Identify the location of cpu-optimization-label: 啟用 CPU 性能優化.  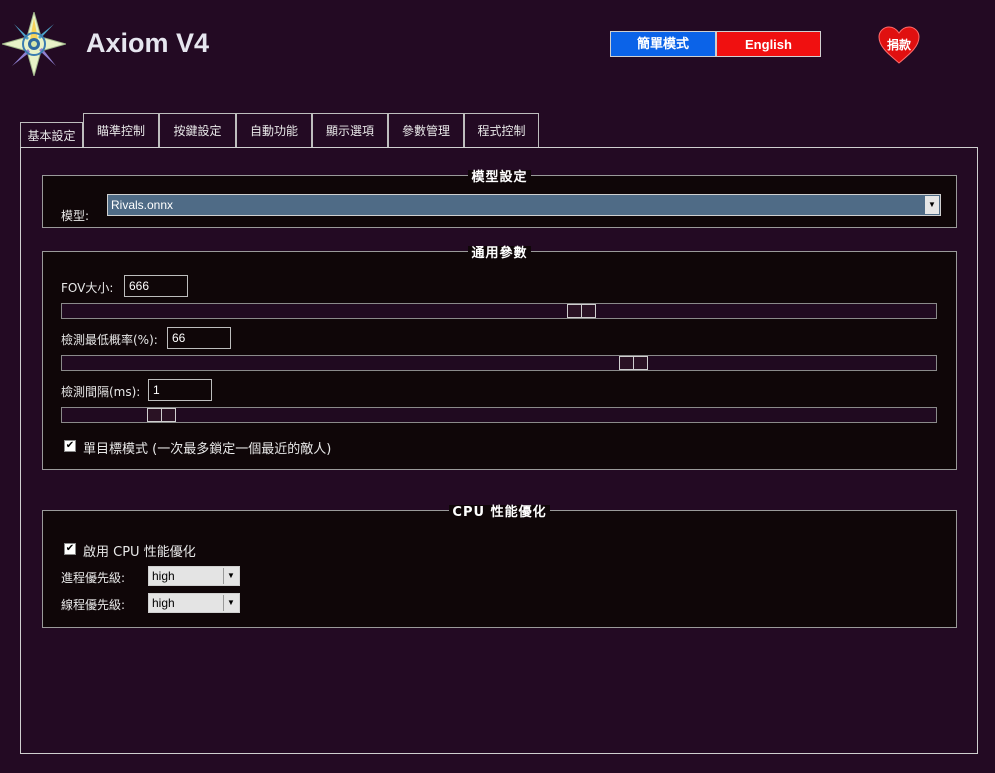
(139, 552).